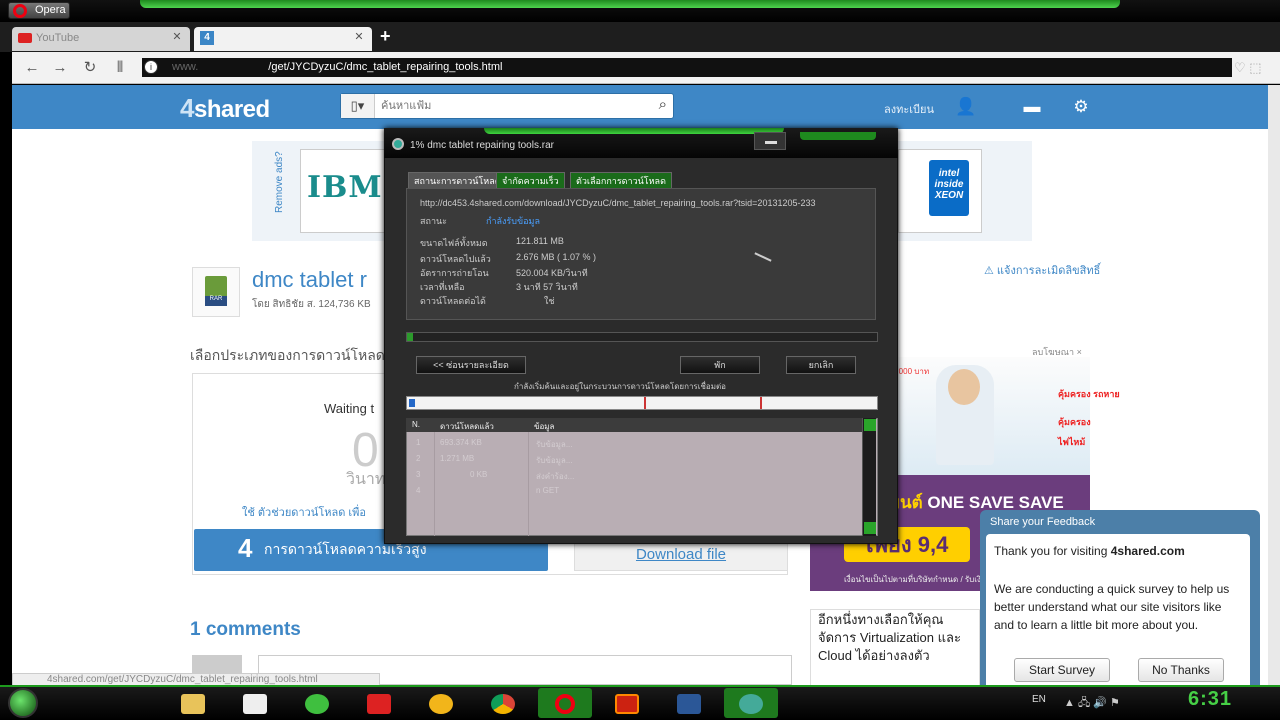  I want to click on idm-app-icon, so click(398, 144).